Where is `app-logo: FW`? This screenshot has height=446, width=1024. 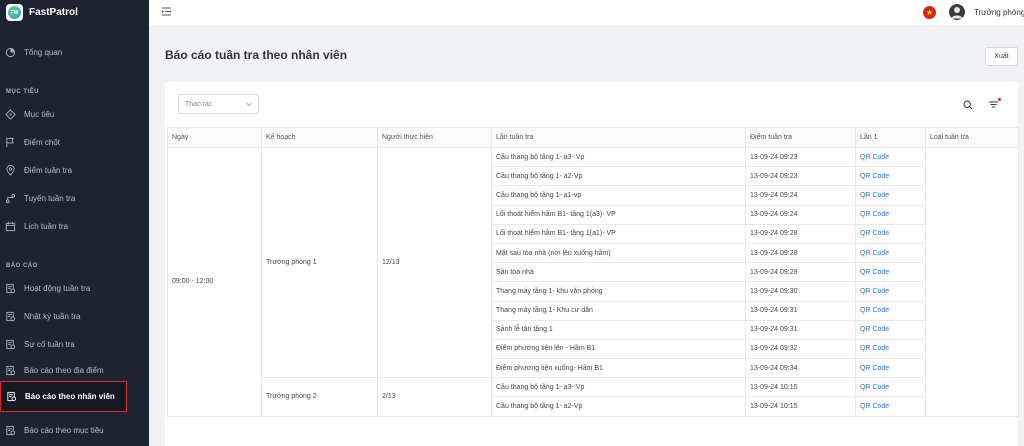
app-logo: FW is located at coordinates (14, 12).